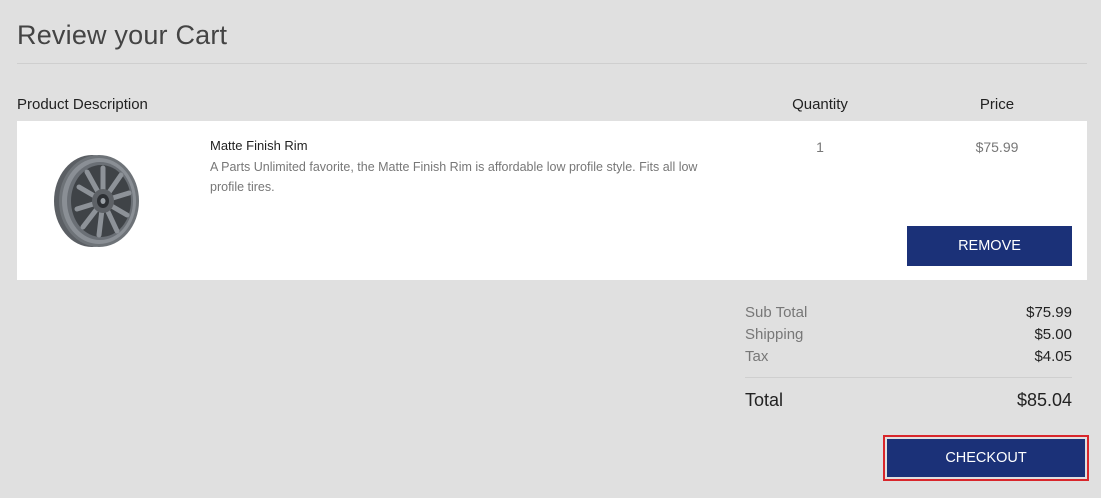 This screenshot has height=498, width=1101. What do you see at coordinates (908, 357) in the screenshot?
I see `tax-row: Tax $4.05` at bounding box center [908, 357].